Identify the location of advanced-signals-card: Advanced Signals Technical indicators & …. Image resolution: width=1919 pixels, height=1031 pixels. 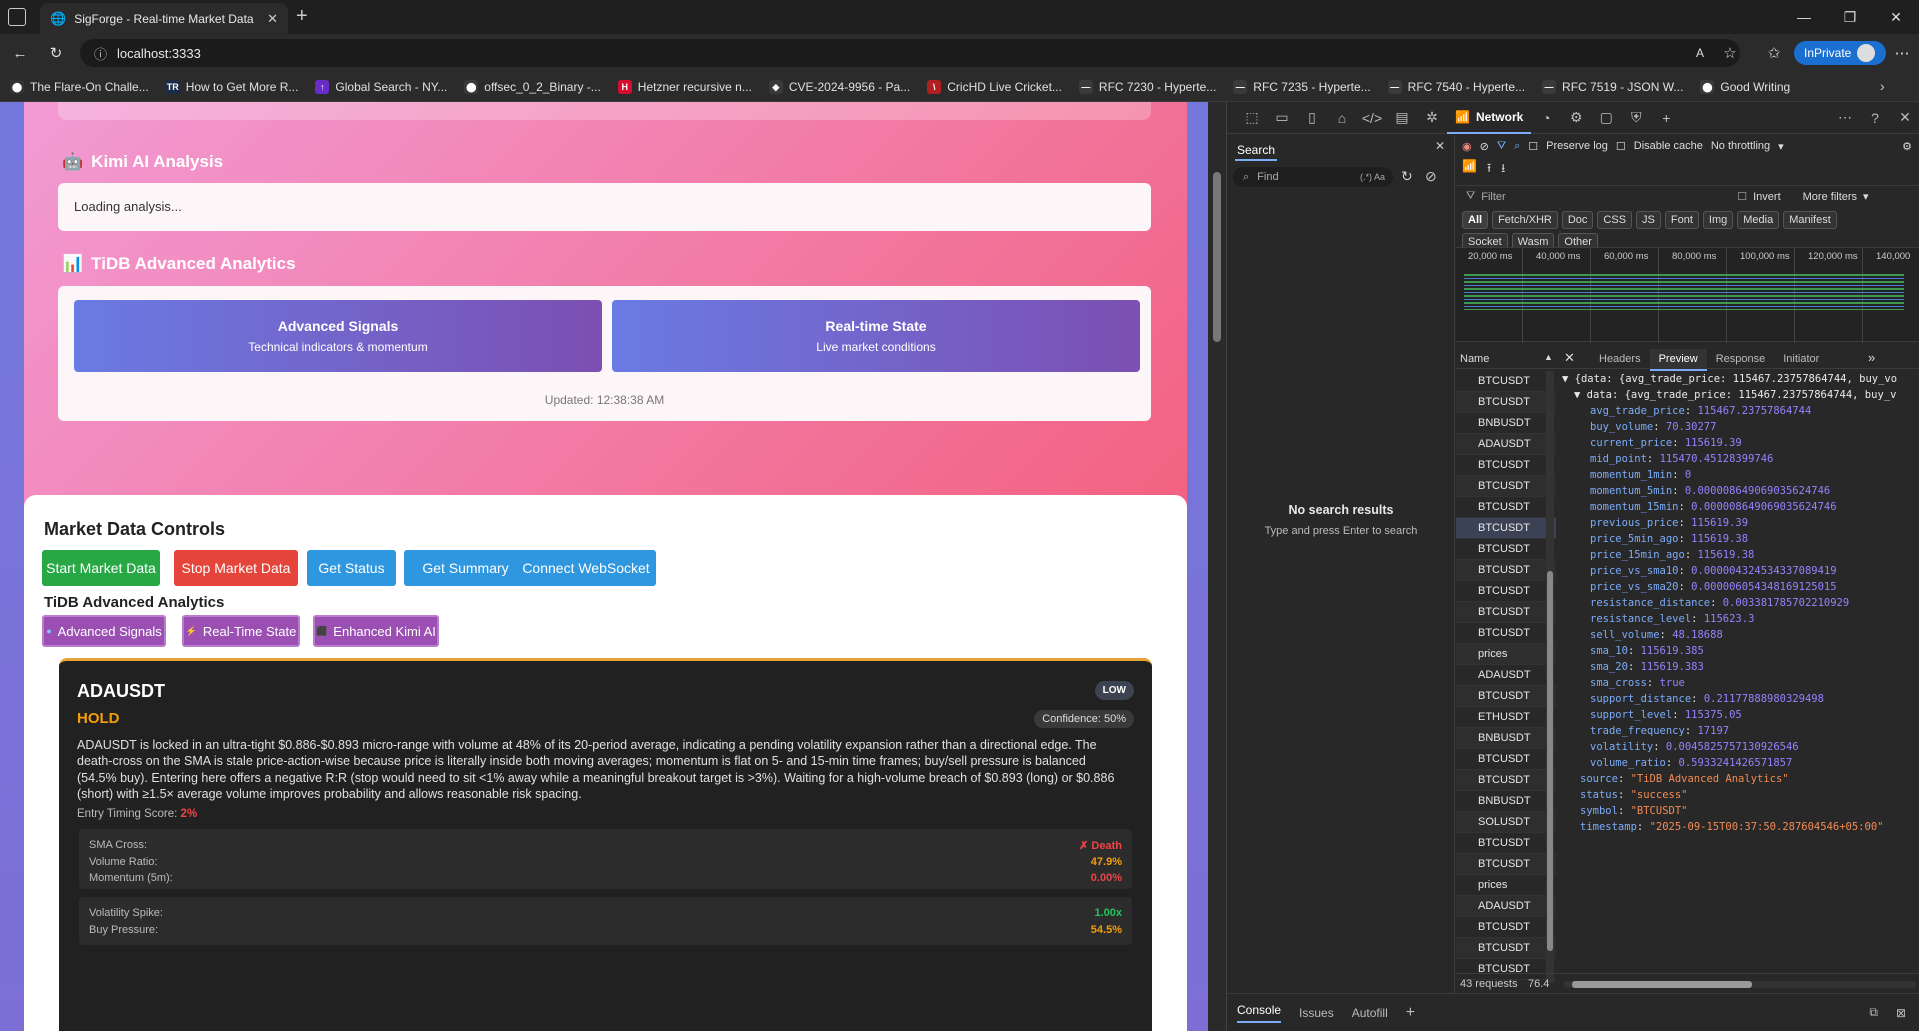
(338, 336).